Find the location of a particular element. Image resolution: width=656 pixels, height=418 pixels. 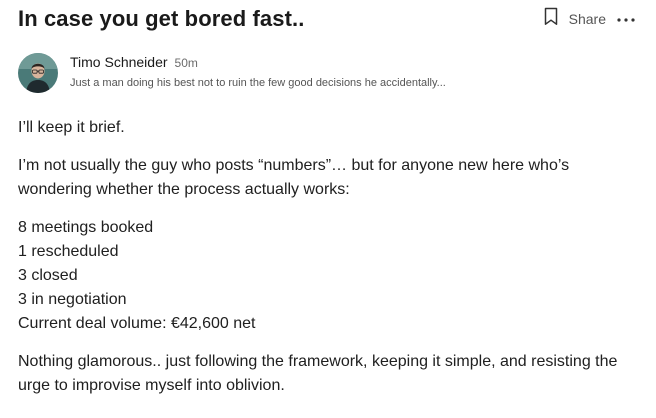

list-item: 1 rescheduled is located at coordinates (68, 251).